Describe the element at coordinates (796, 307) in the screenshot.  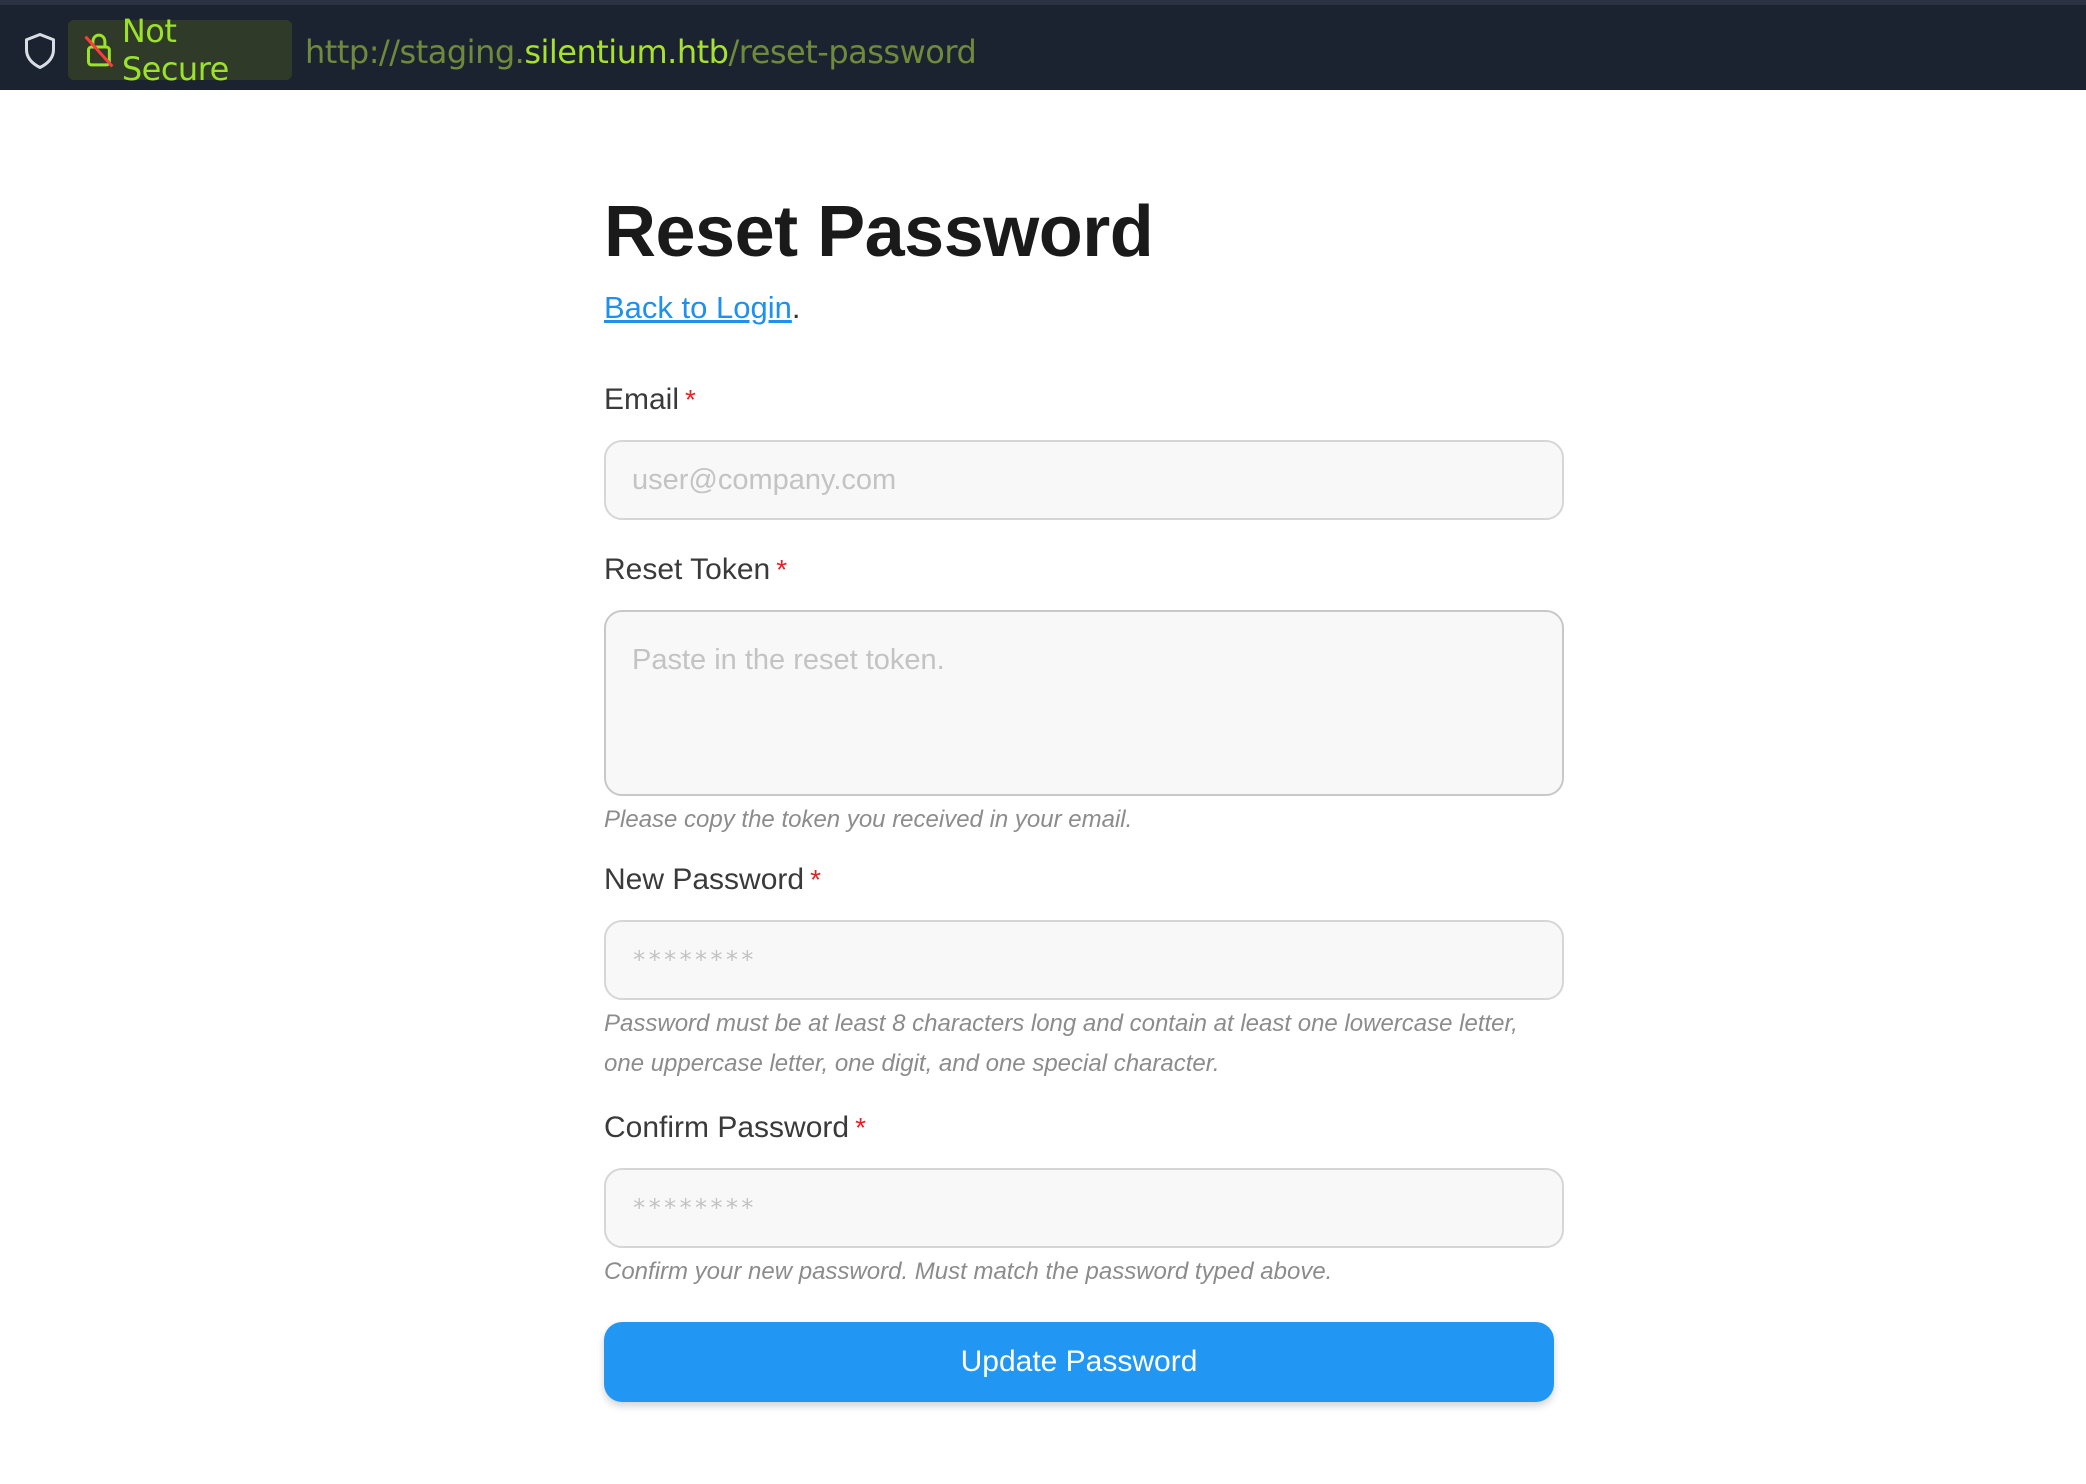
I see `back-suffix: .` at that location.